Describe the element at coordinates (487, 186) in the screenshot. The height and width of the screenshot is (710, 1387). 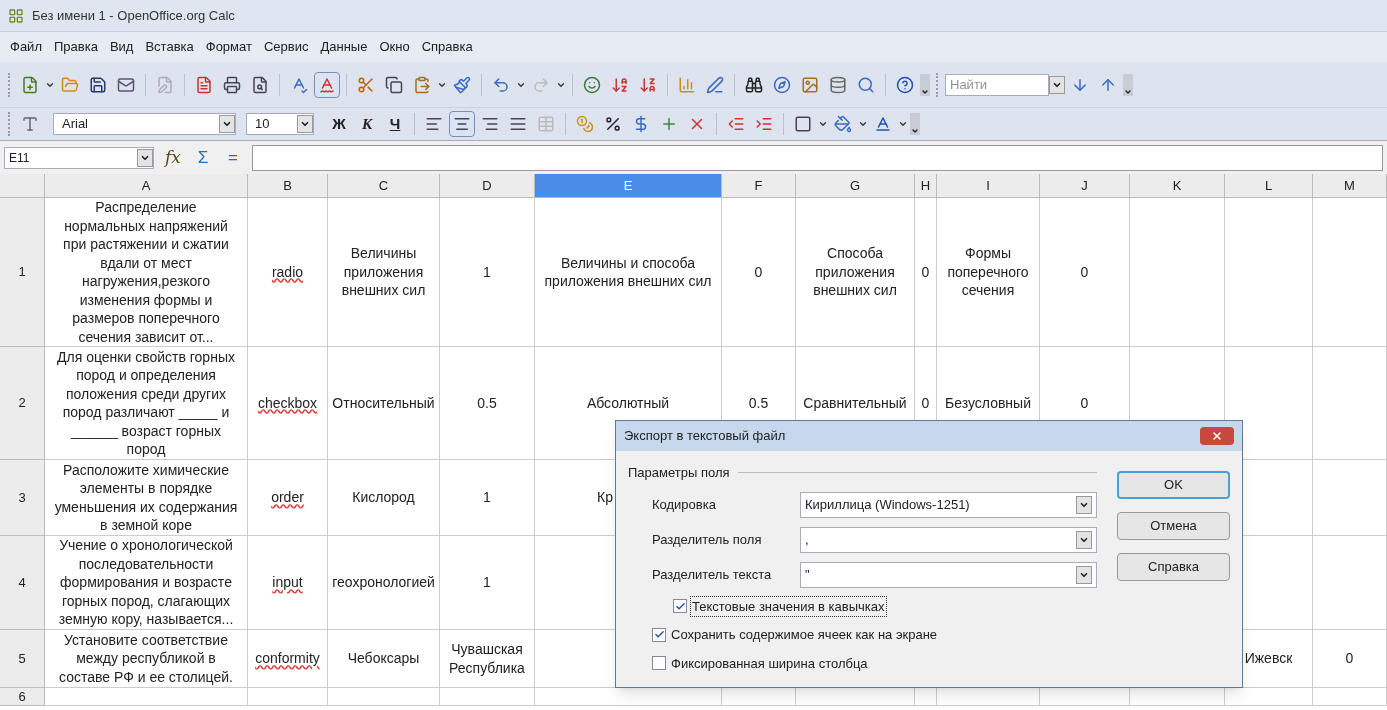
I see `column-header: D` at that location.